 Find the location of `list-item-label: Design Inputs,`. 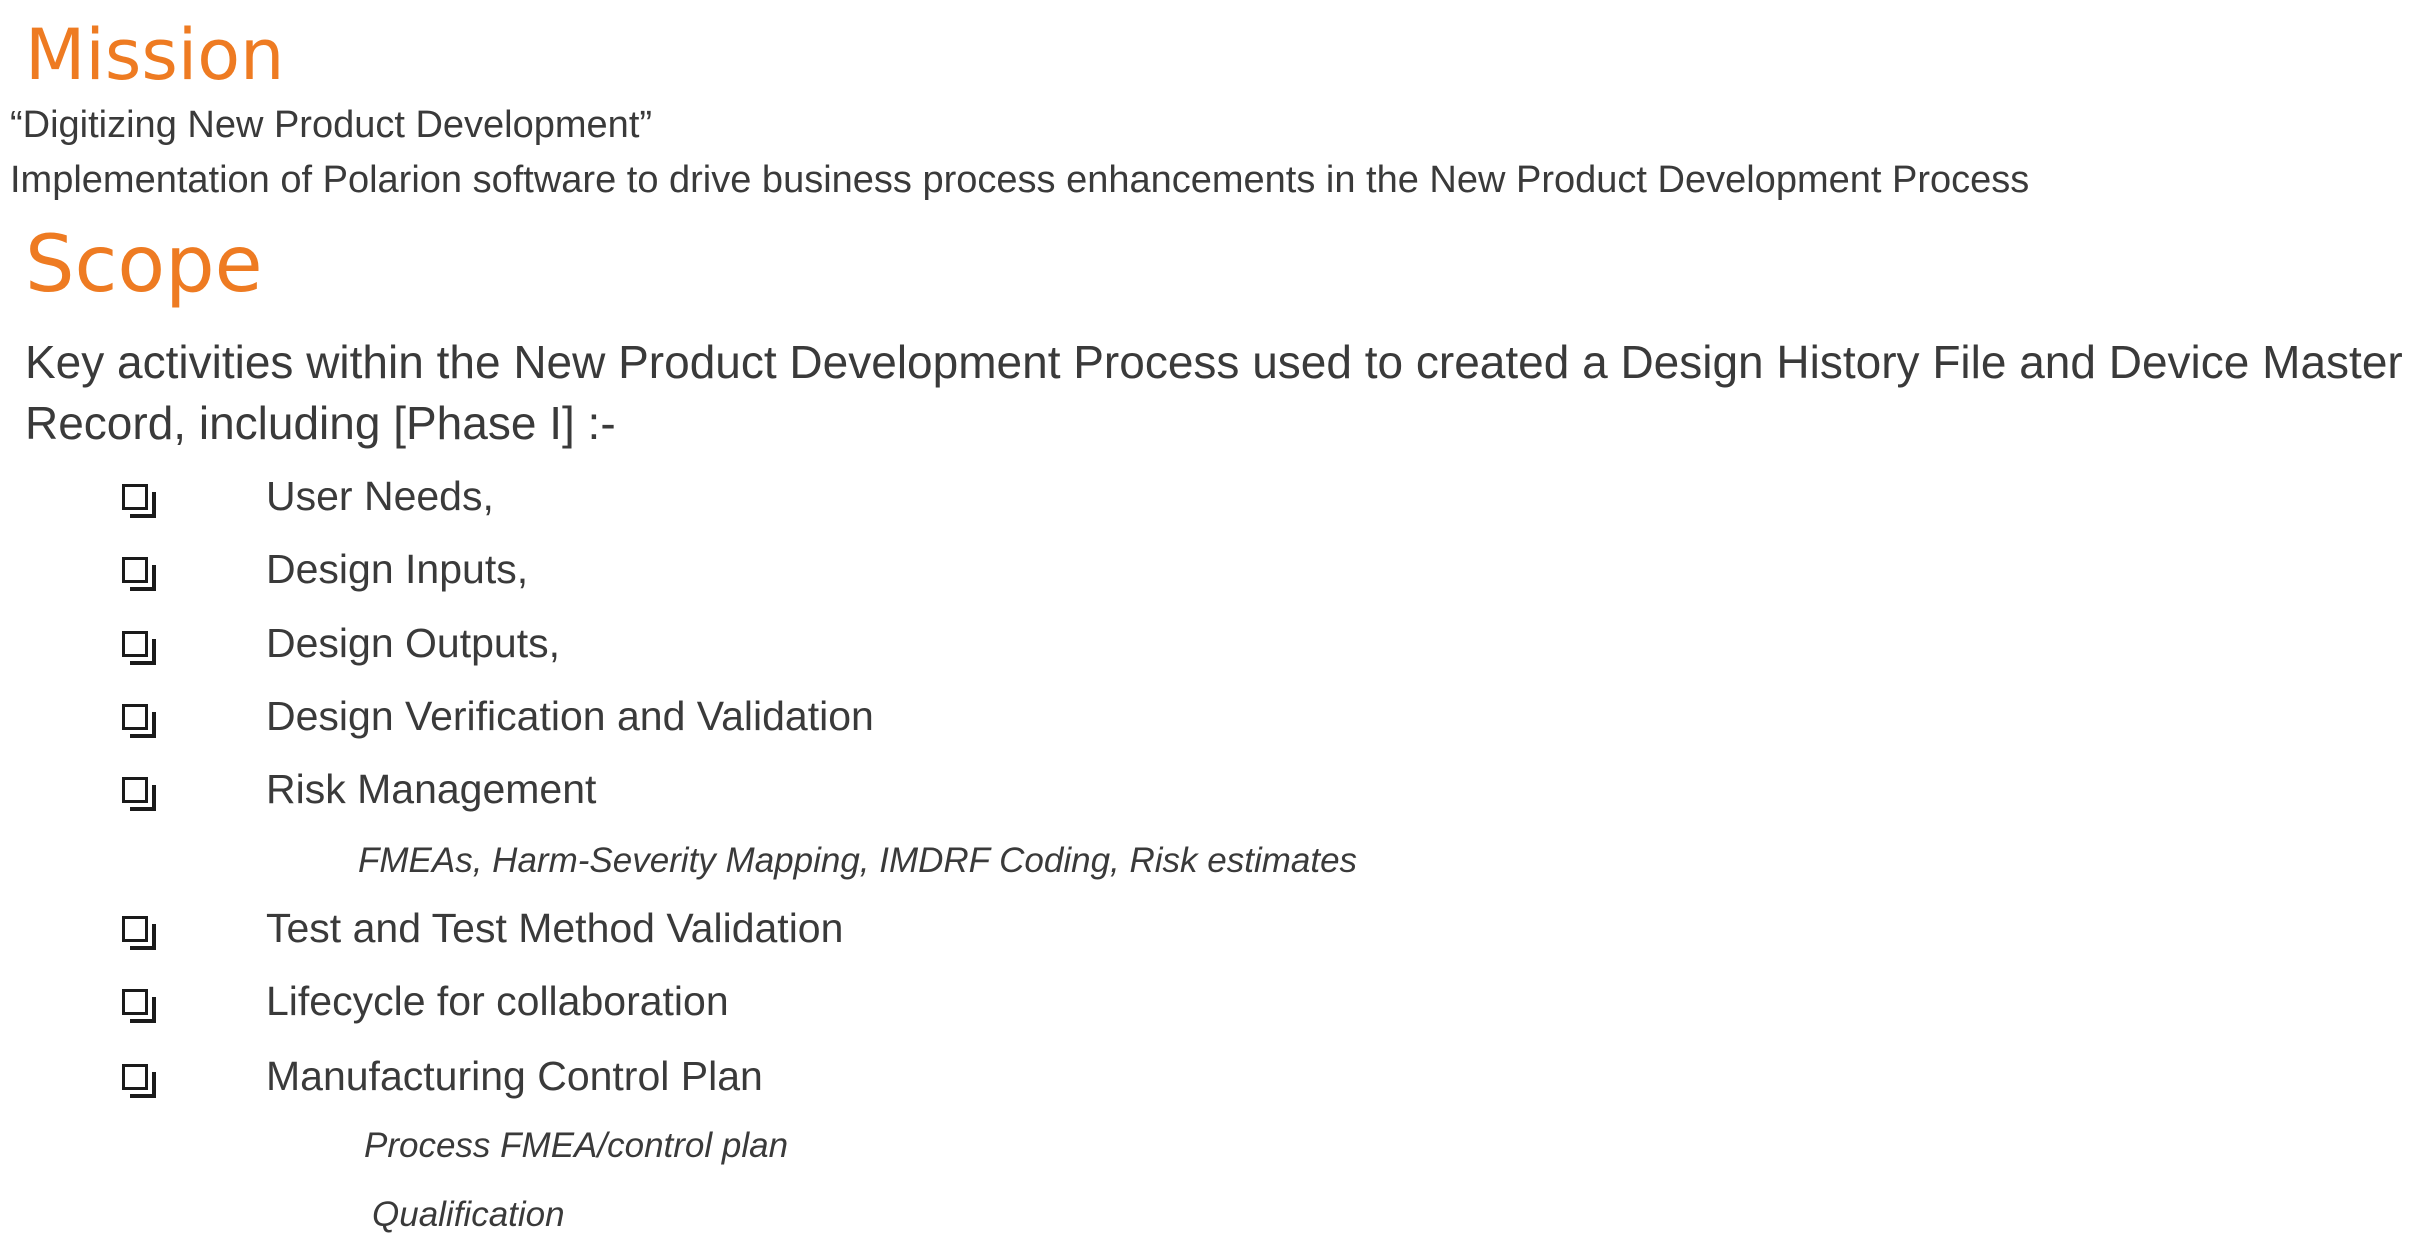

list-item-label: Design Inputs, is located at coordinates (397, 569).